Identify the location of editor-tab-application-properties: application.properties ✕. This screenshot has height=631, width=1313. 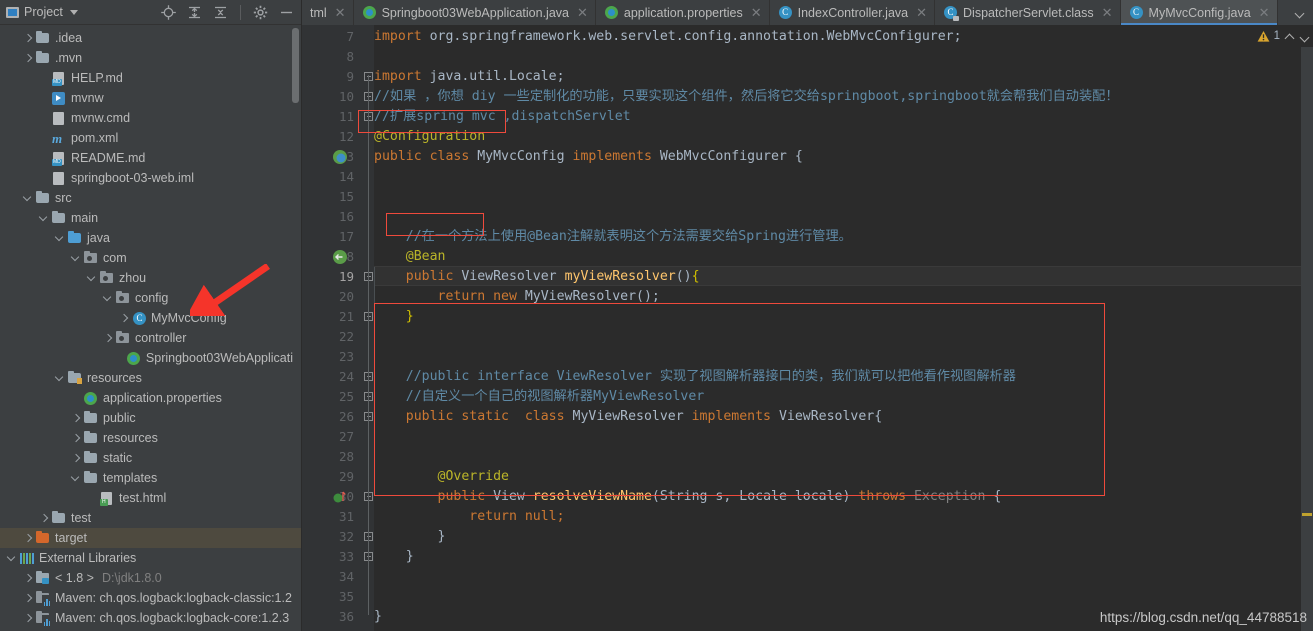
(683, 12).